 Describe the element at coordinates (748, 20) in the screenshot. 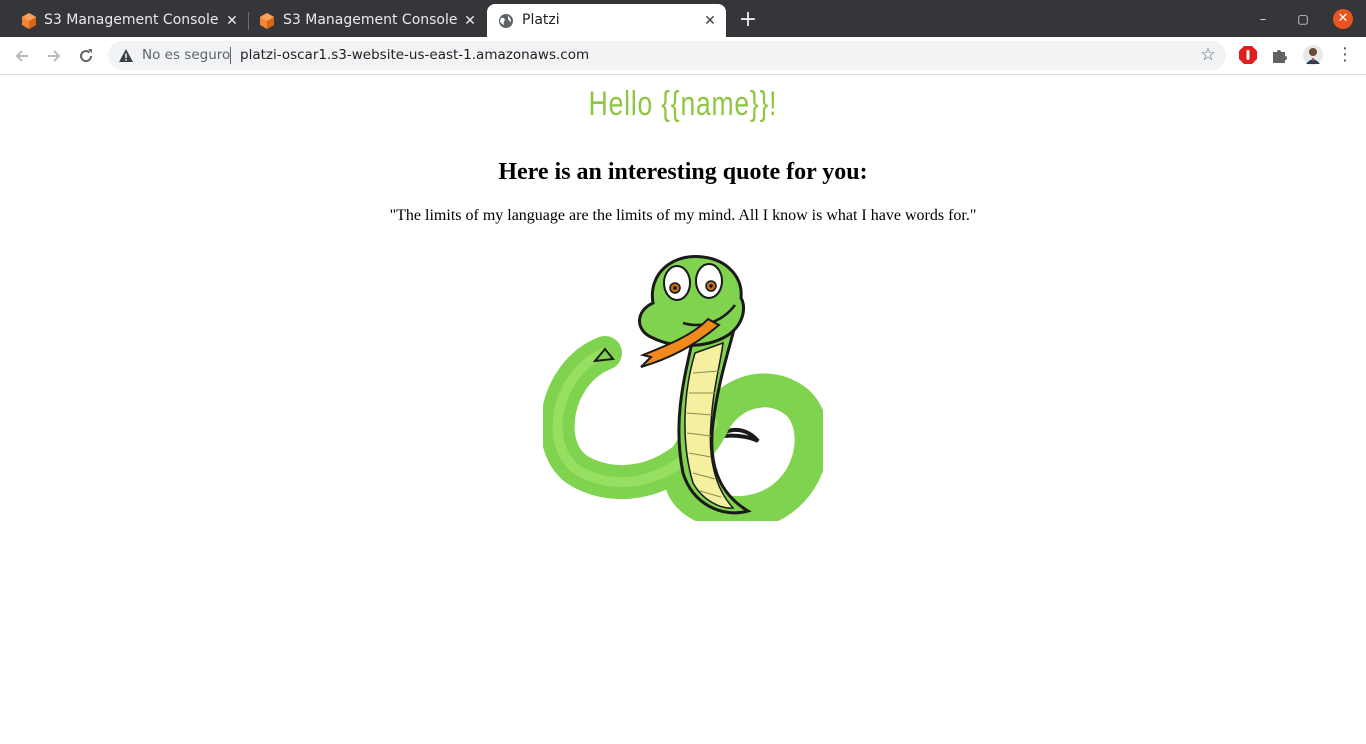

I see `new-tab-button: +` at that location.